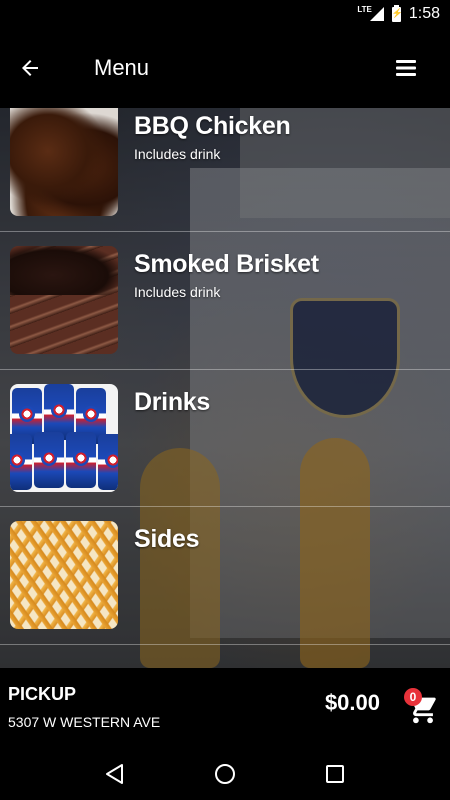 The image size is (450, 800). I want to click on hamburger-menu-icon, so click(406, 68).